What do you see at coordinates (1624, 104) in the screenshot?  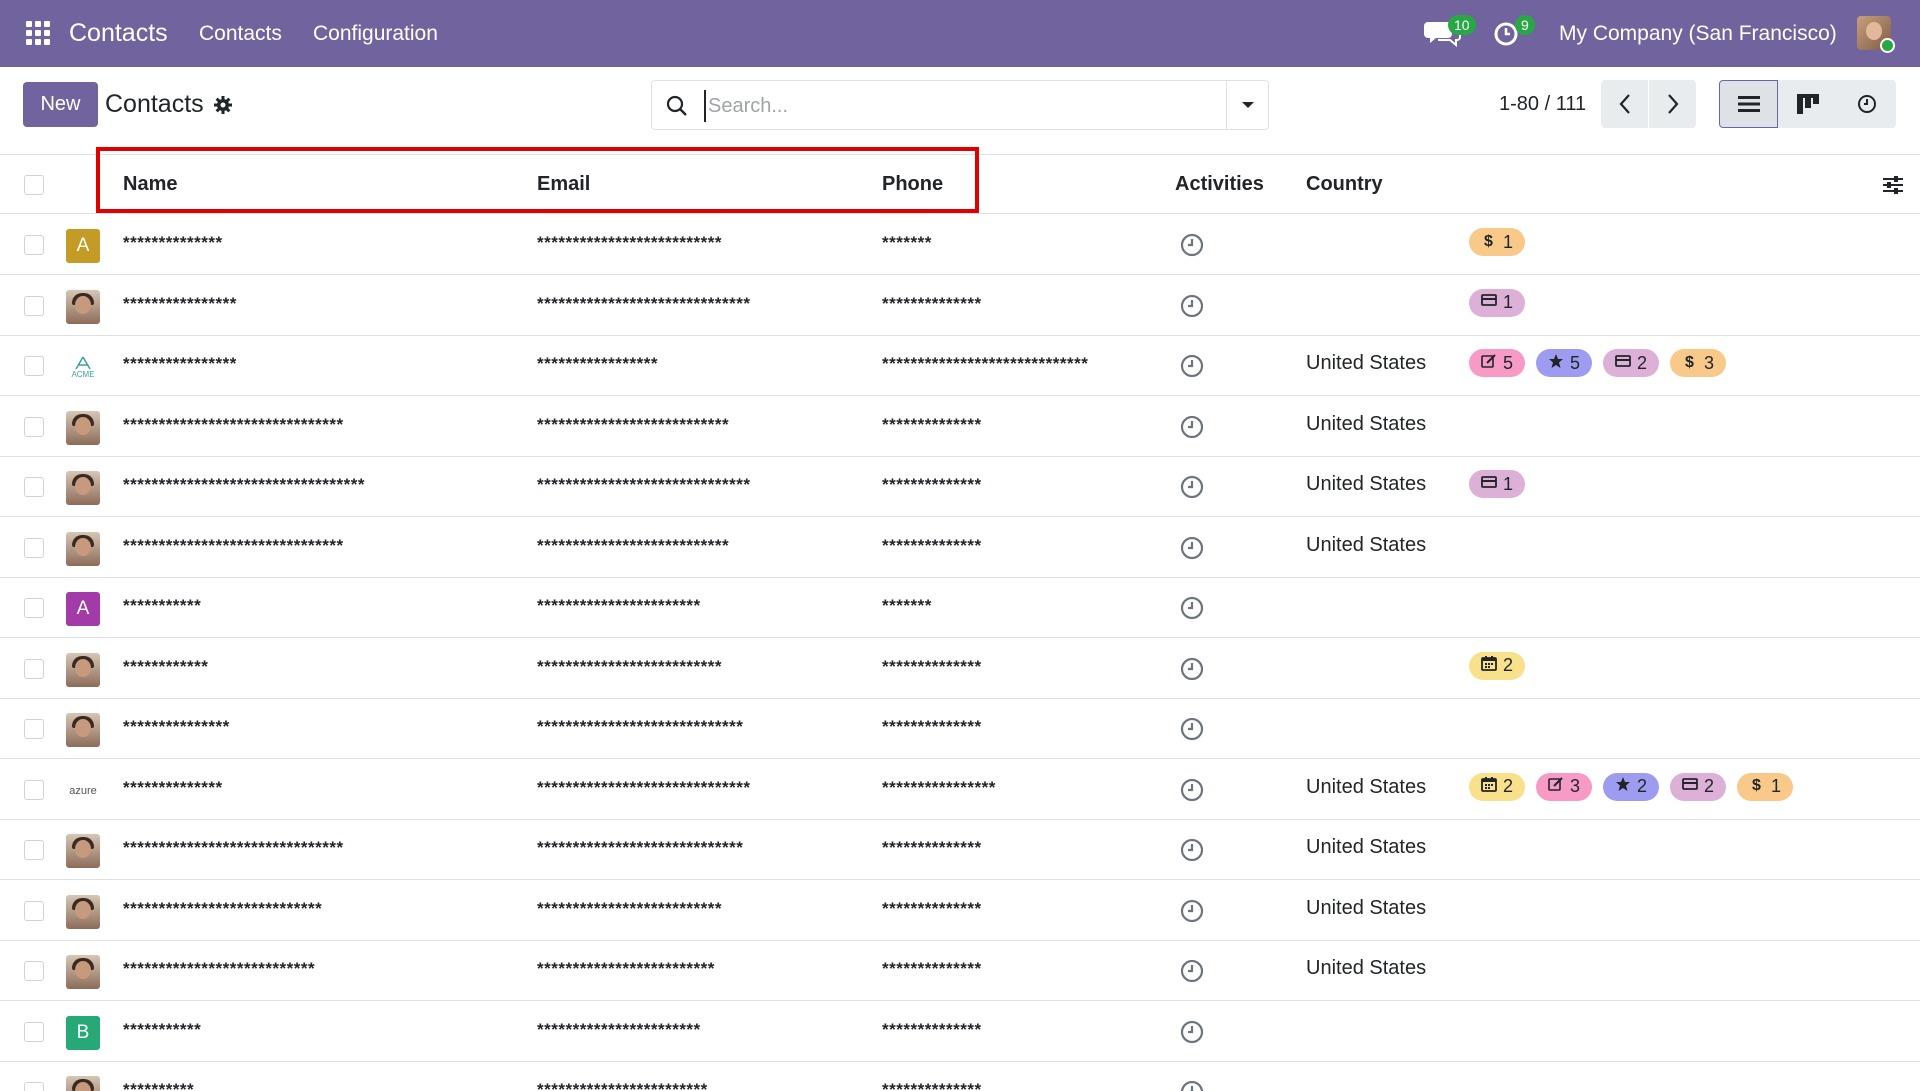 I see `pager-previous-button` at bounding box center [1624, 104].